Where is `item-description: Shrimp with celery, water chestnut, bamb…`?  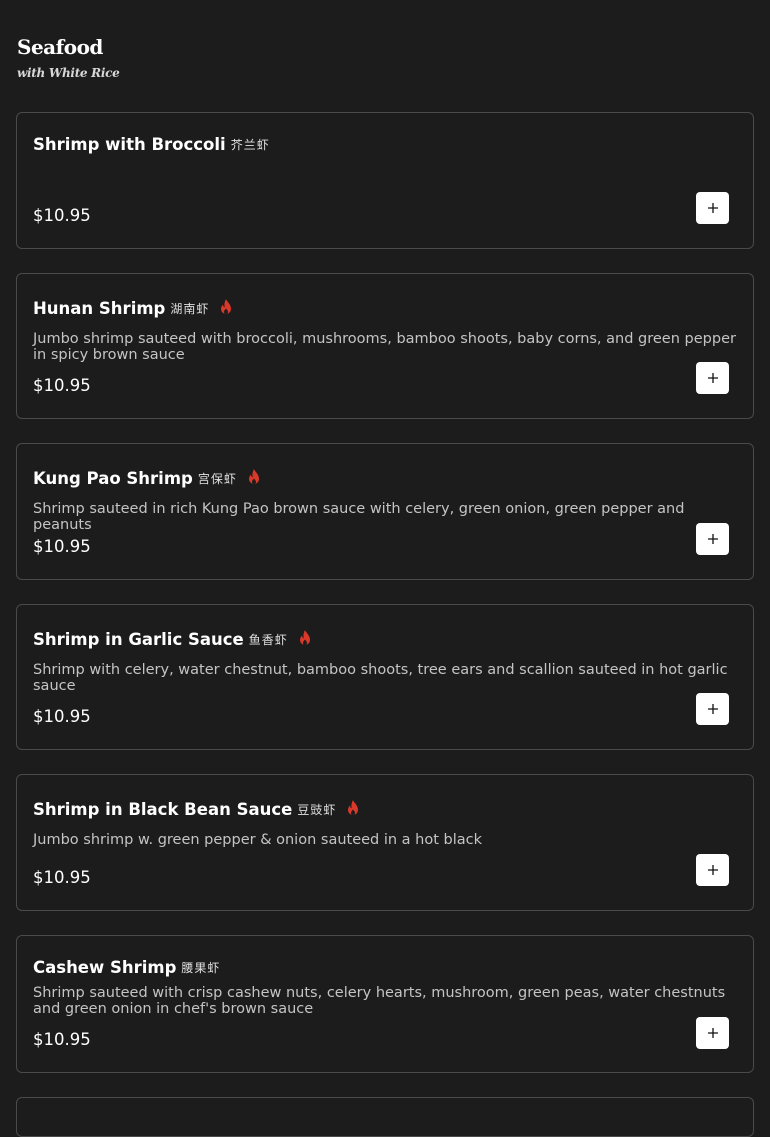
item-description: Shrimp with celery, water chestnut, bamb… is located at coordinates (380, 678).